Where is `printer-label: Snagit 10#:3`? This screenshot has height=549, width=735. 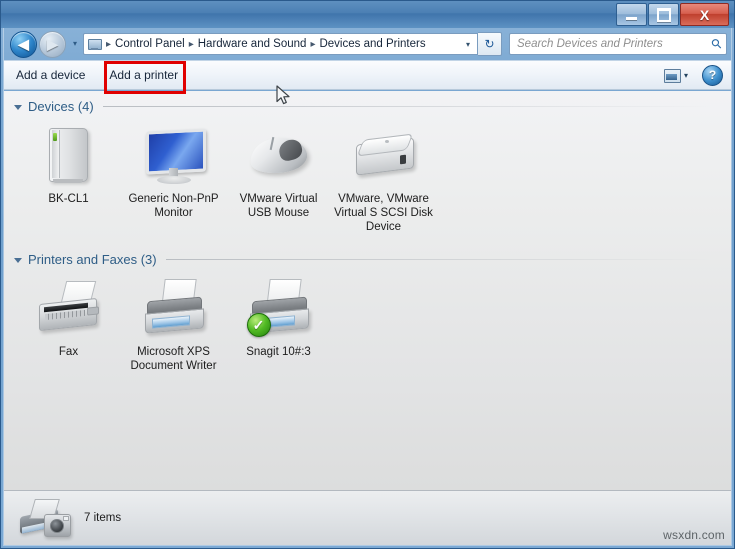 printer-label: Snagit 10#:3 is located at coordinates (278, 352).